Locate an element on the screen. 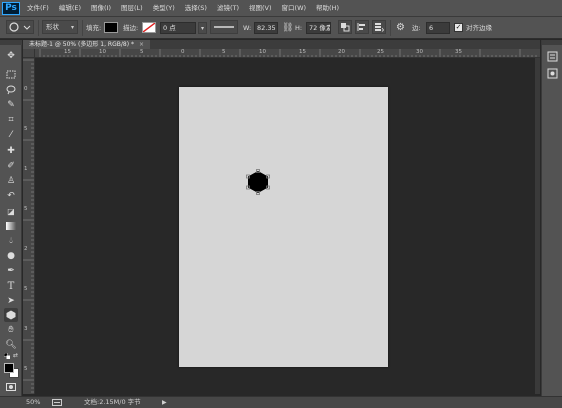 This screenshot has width=562, height=408. stroke-width-dropdown: ▾ is located at coordinates (202, 28).